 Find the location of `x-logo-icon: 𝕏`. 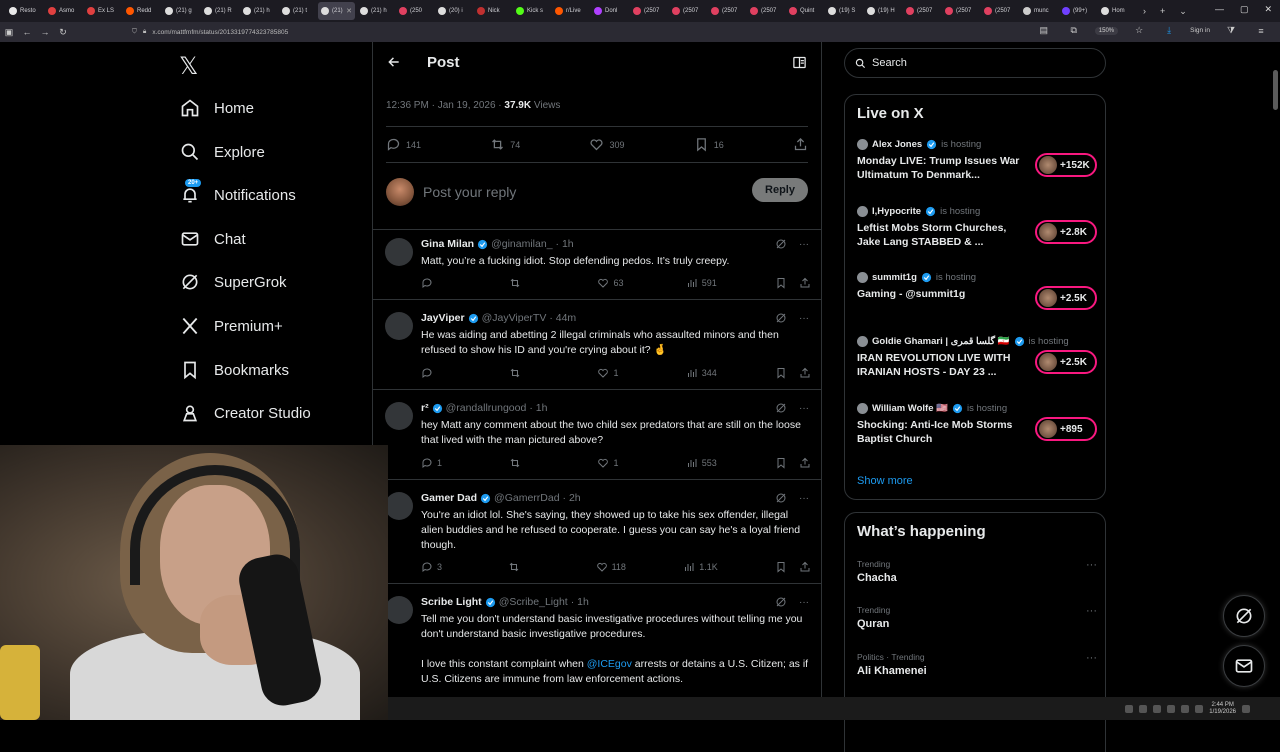

x-logo-icon: 𝕏 is located at coordinates (188, 66).